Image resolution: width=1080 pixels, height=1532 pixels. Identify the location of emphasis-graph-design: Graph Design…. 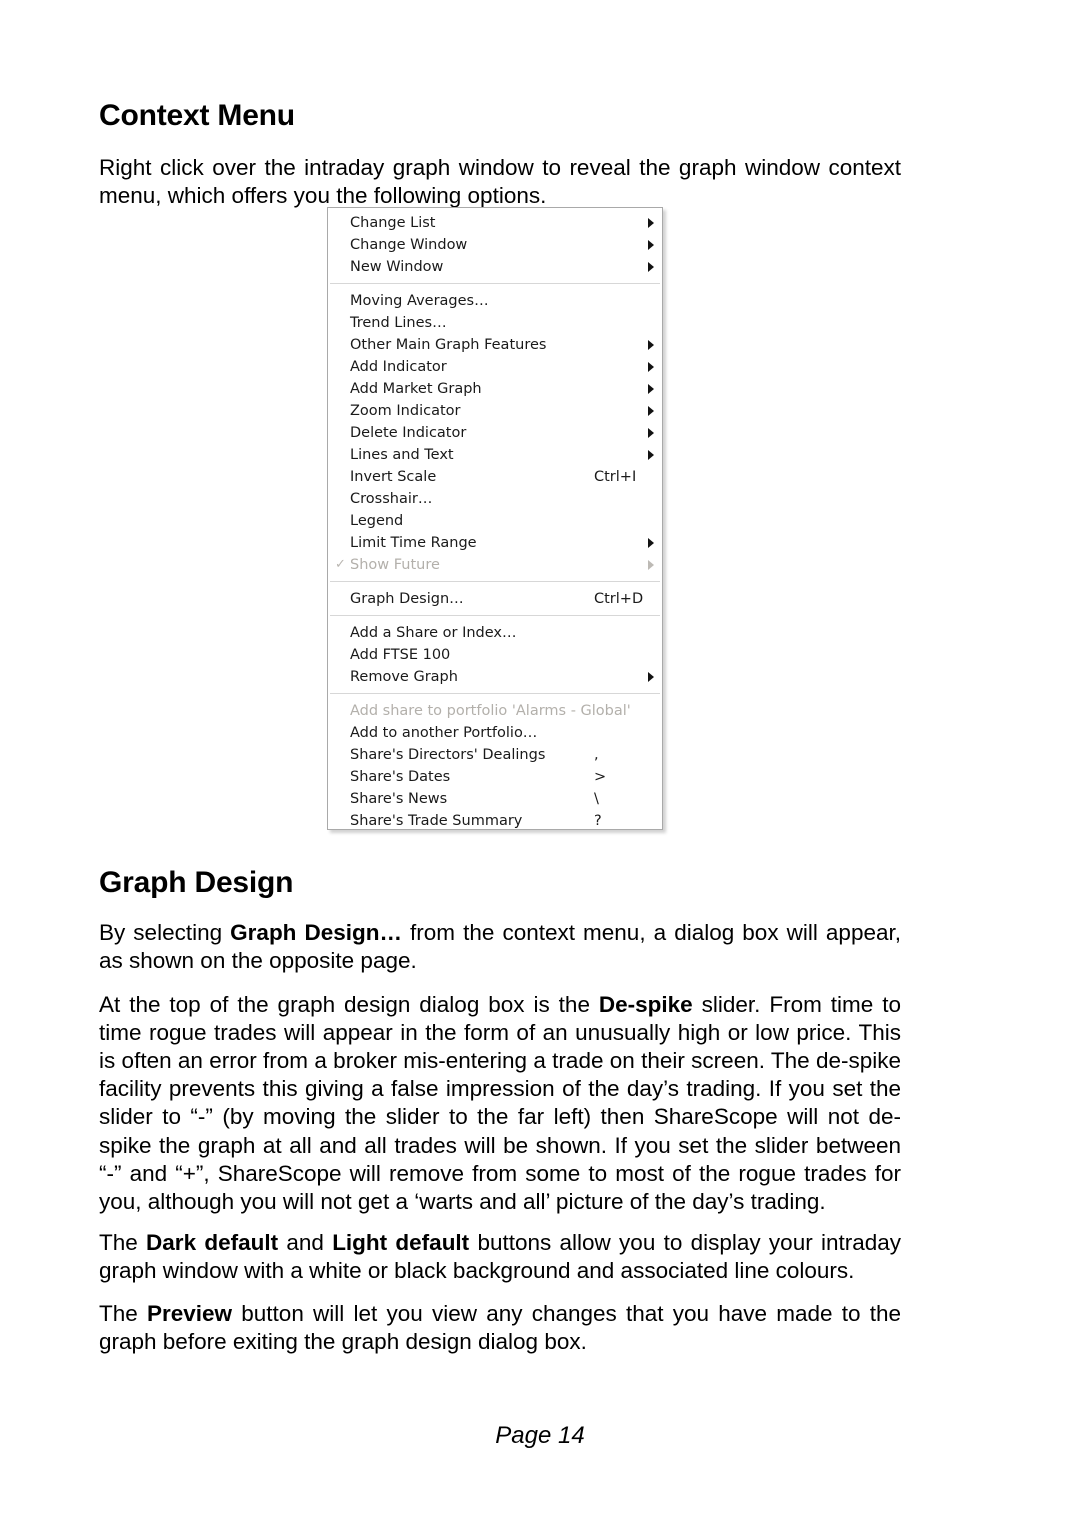
(316, 932).